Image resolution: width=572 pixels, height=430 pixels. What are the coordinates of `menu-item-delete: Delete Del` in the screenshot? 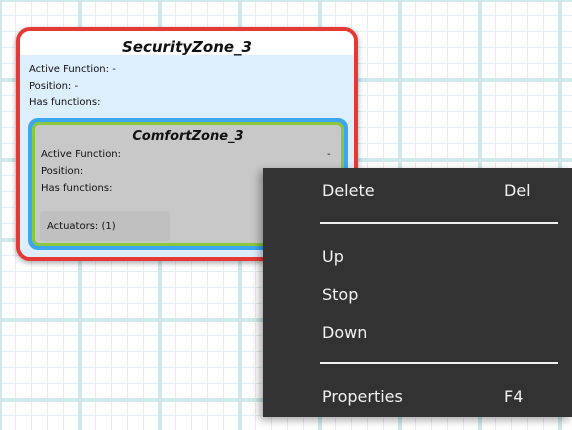 It's located at (417, 190).